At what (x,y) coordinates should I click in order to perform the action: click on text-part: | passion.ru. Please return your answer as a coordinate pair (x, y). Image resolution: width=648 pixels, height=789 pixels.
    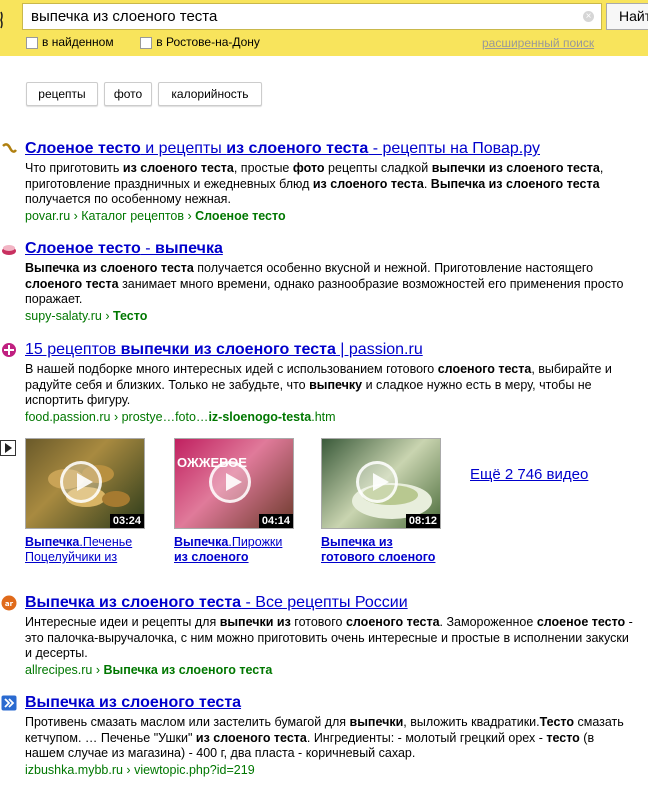
    Looking at the image, I should click on (379, 349).